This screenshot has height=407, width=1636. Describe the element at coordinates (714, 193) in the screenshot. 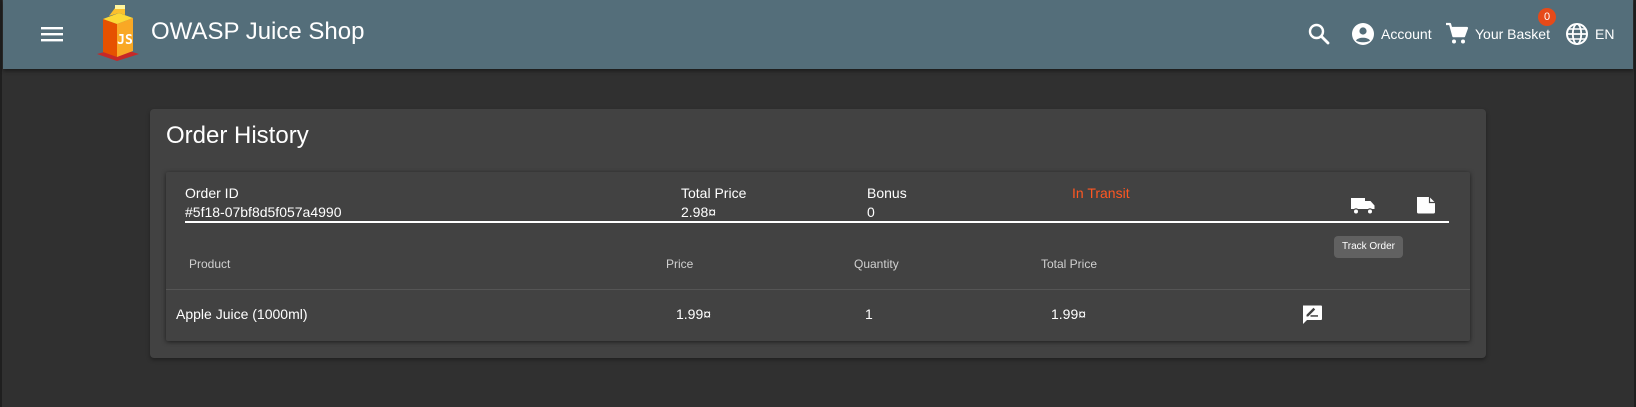

I see `order-total-label: Total Price` at that location.